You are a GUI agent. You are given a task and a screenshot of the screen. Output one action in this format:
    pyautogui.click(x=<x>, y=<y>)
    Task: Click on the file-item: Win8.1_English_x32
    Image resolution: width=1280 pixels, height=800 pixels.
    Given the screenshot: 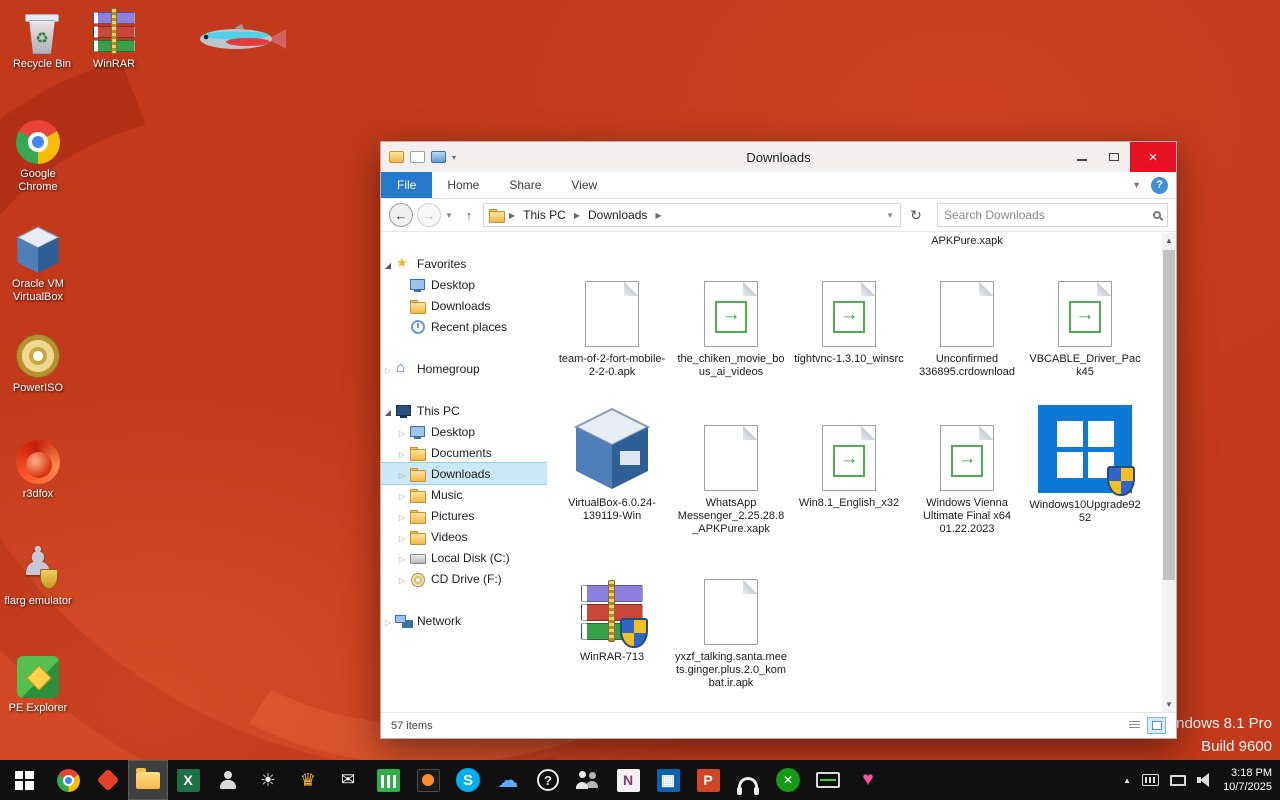 What is the action you would take?
    pyautogui.click(x=849, y=457)
    